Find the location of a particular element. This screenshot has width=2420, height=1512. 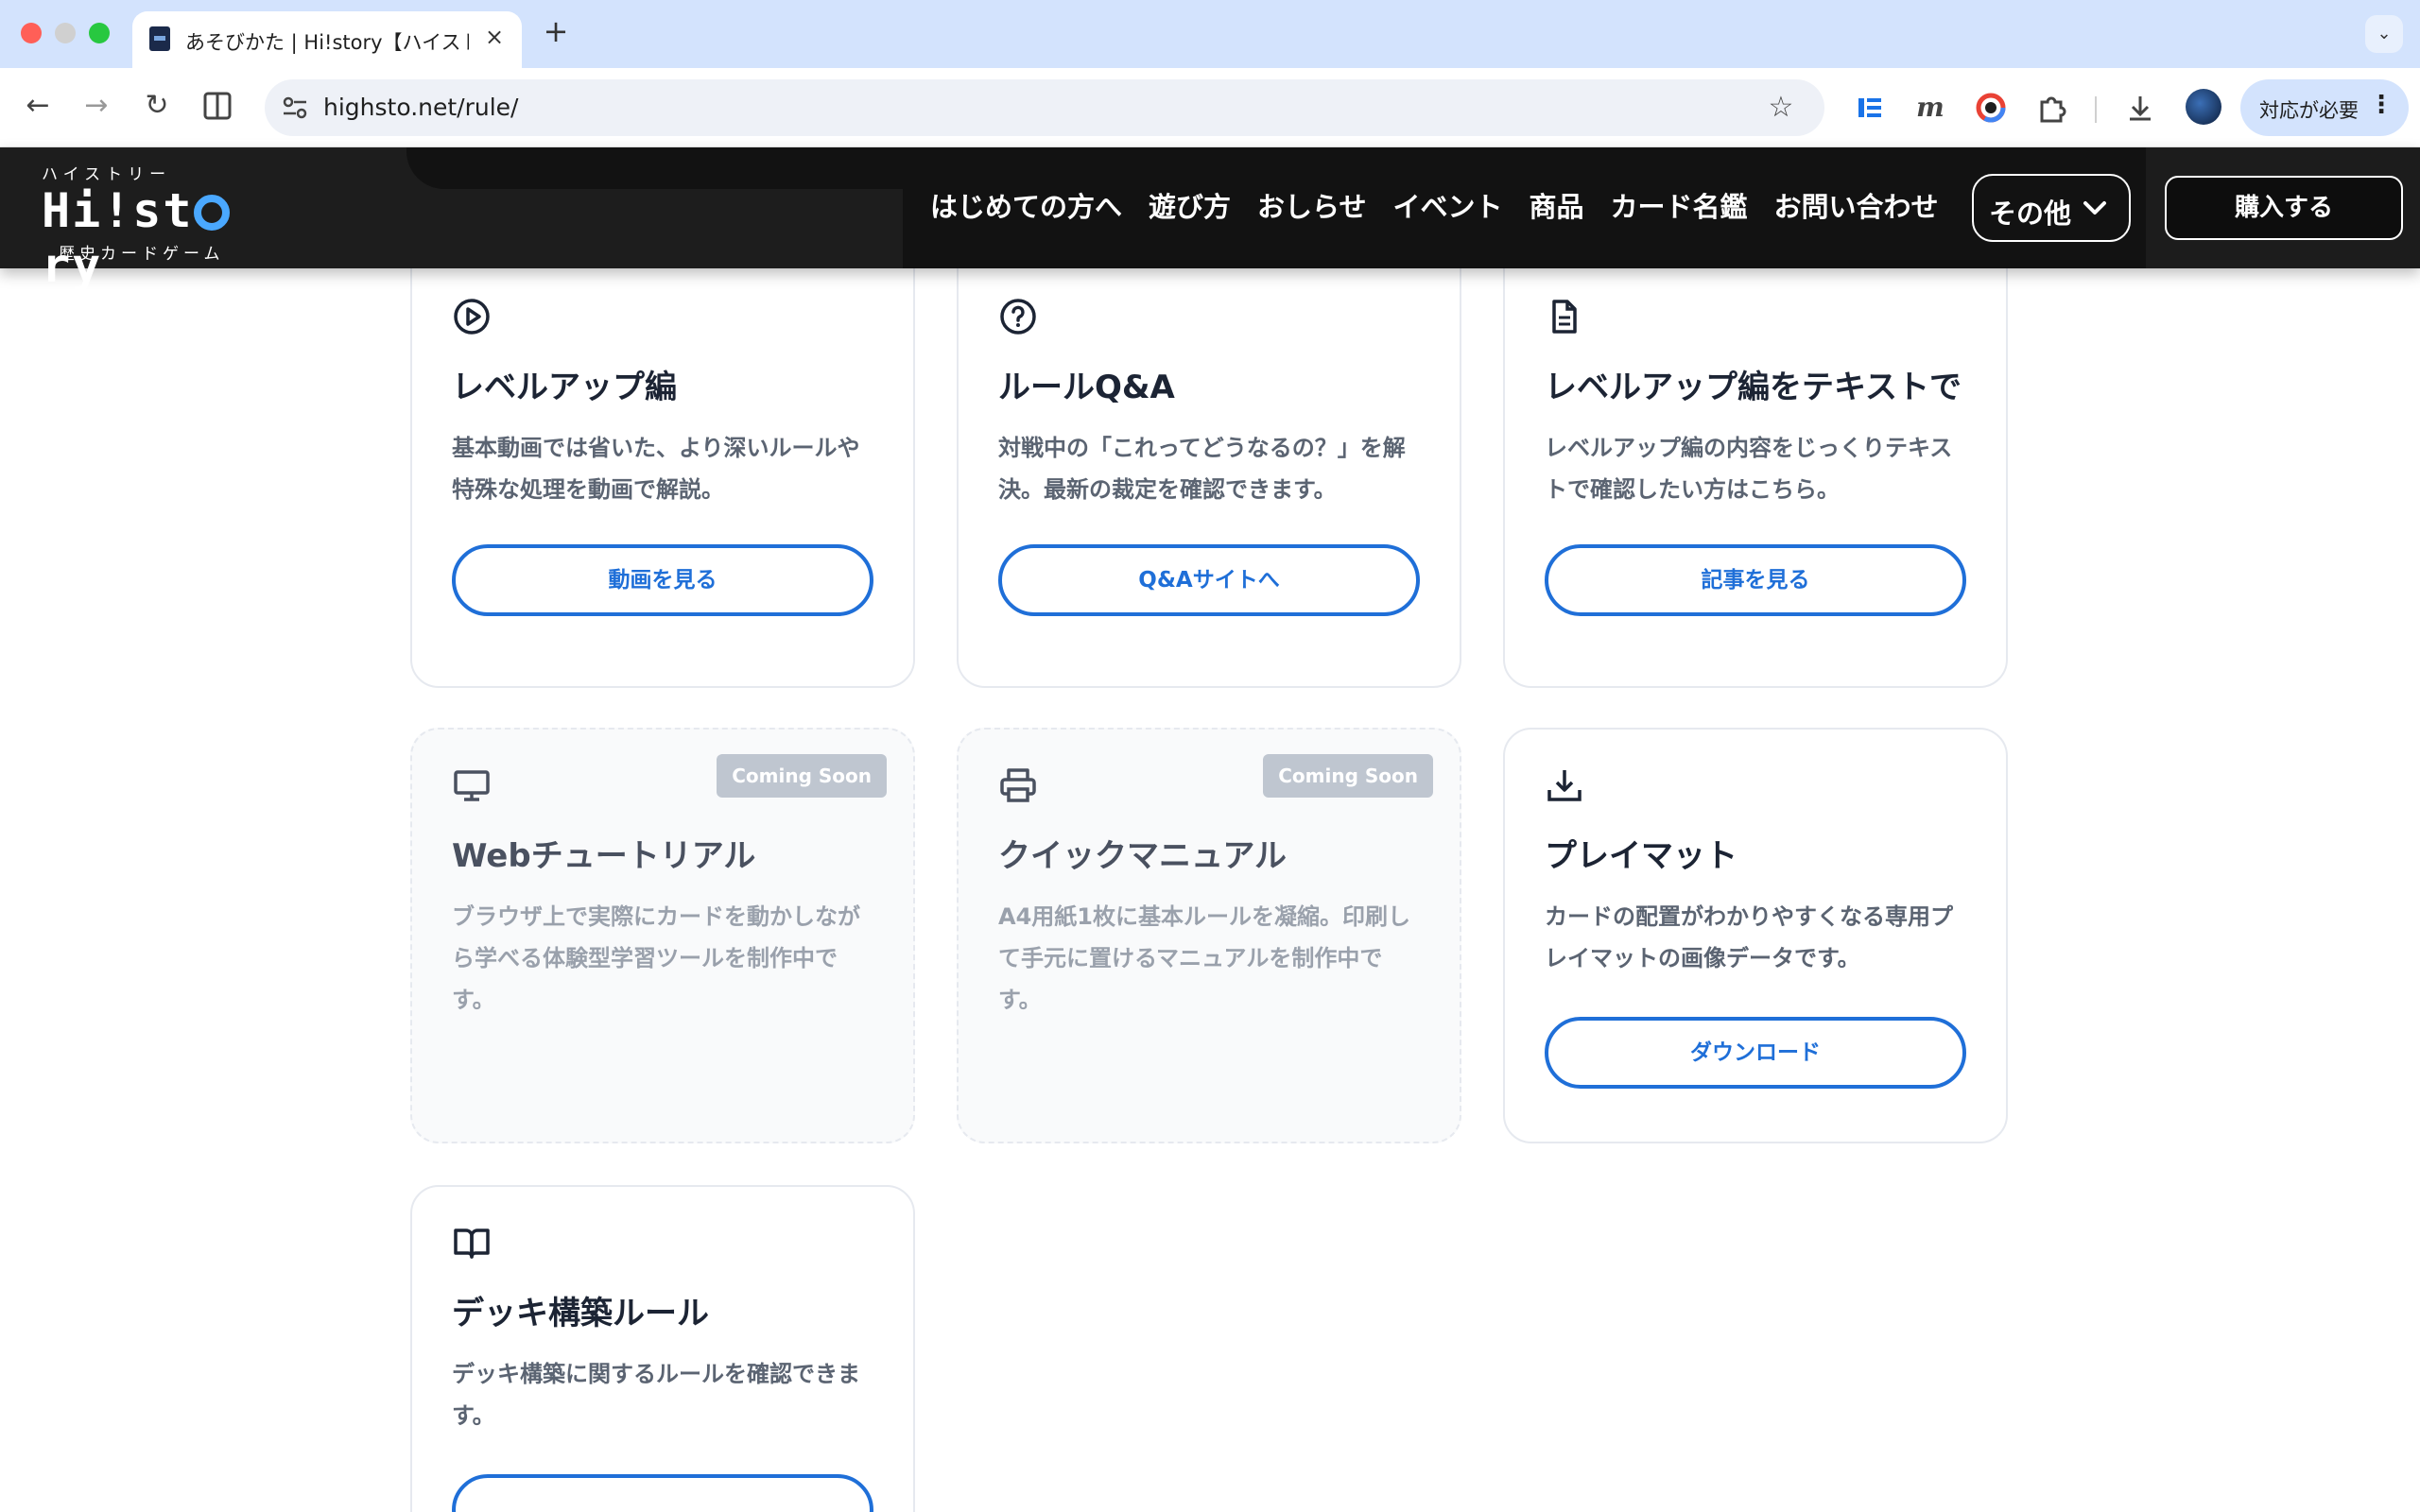

card-description: 対戦中の「これってどうなるの？」を解決。最新の裁定を確認できます。 is located at coordinates (1202, 469).